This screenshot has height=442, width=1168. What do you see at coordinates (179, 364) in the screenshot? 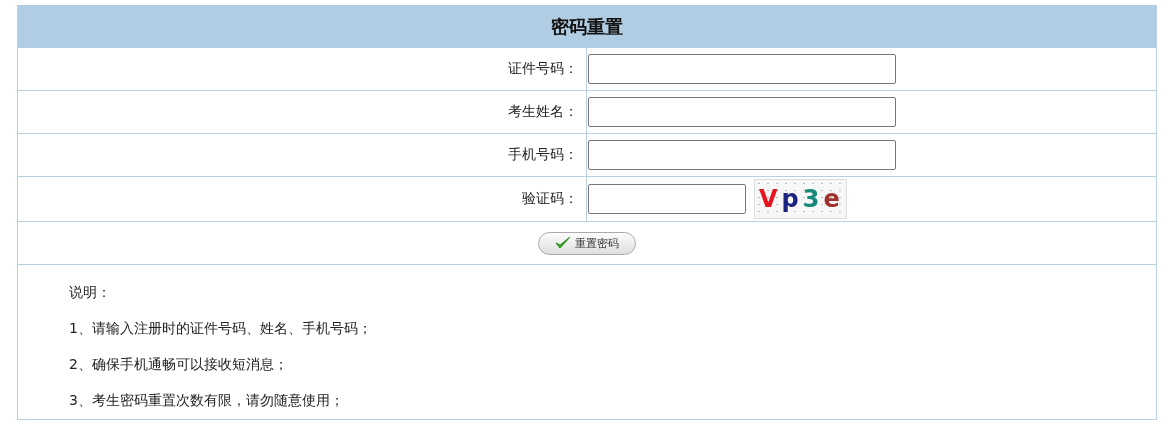
I see `note-text: 2、确保手机通畅可以接收短消息；` at bounding box center [179, 364].